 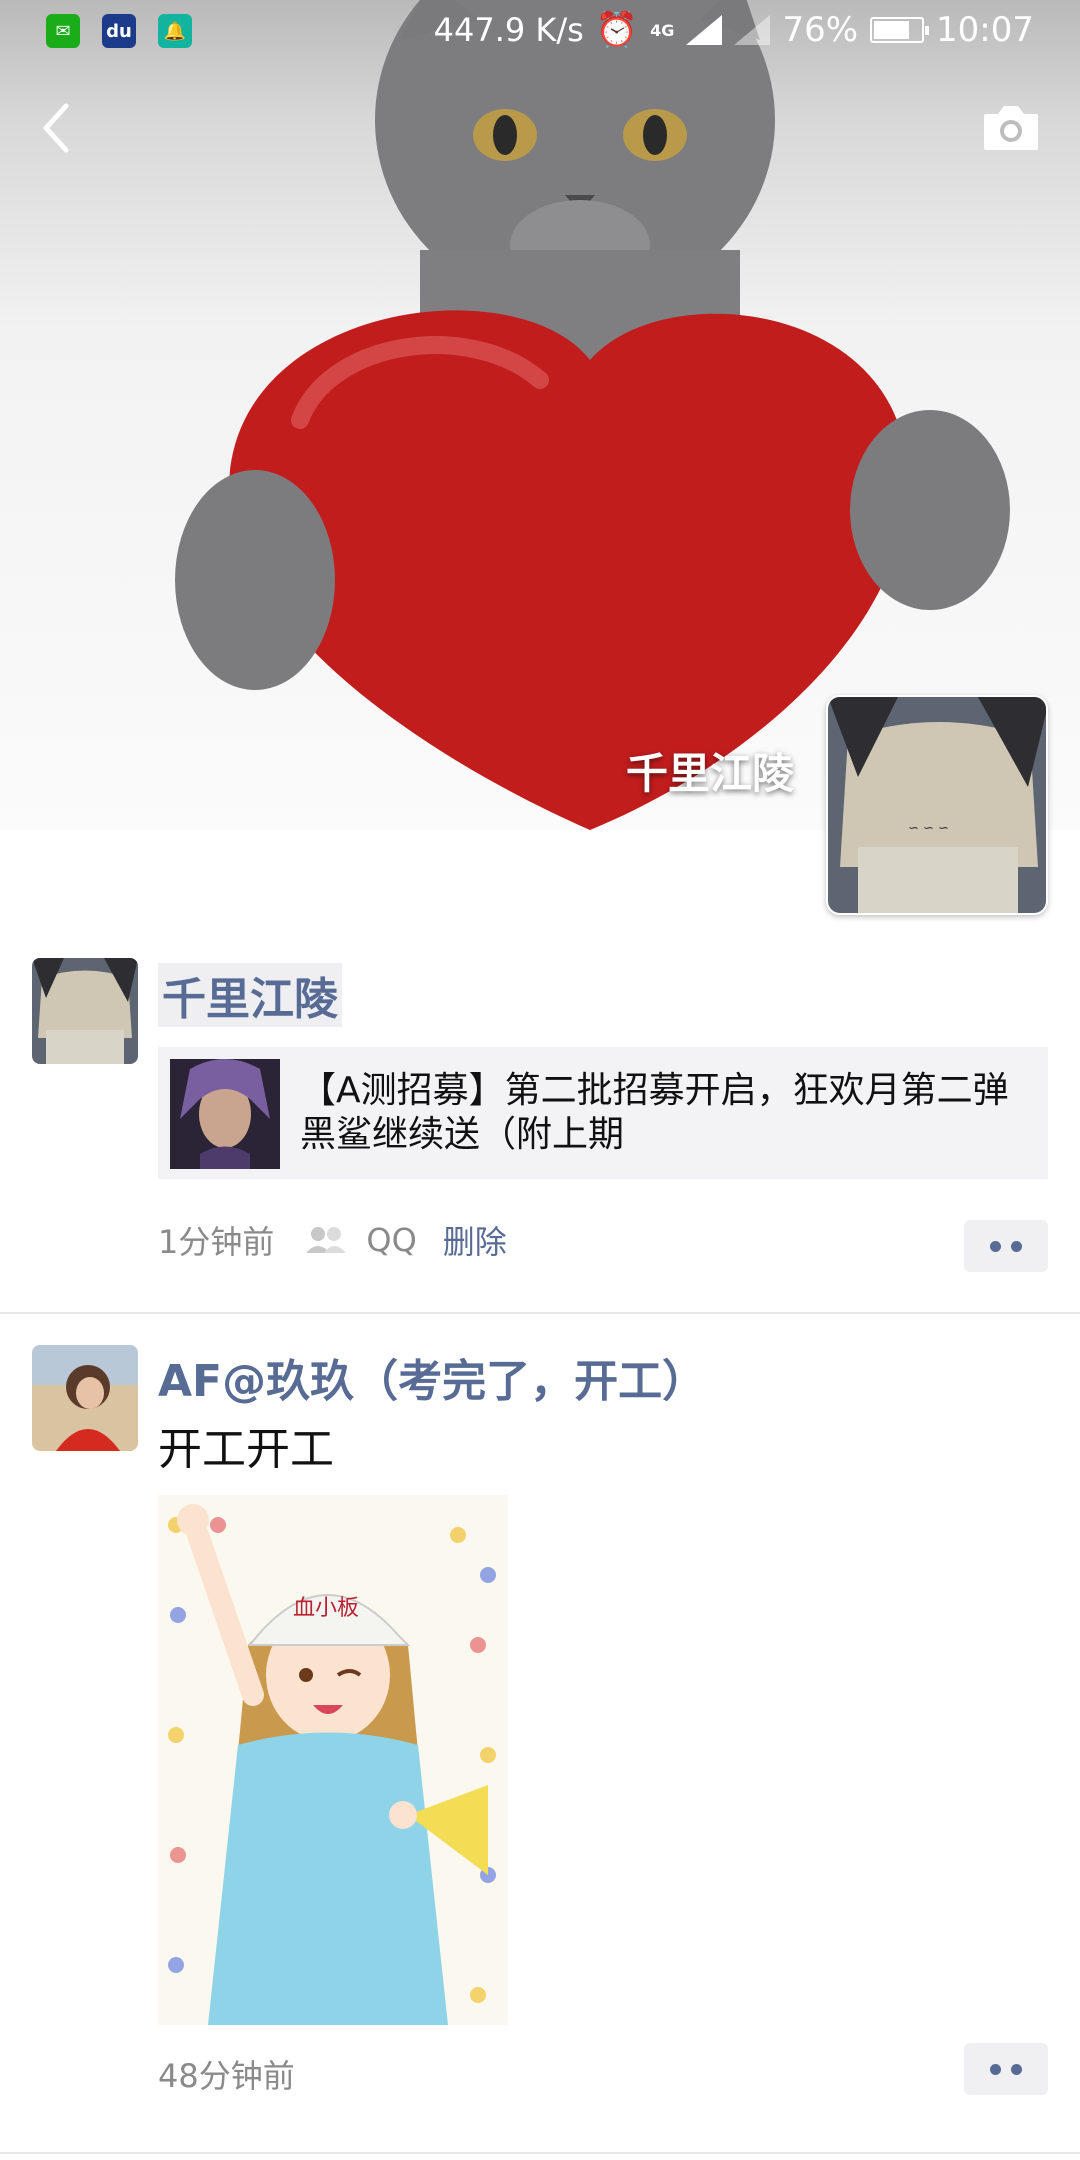 I want to click on back-button, so click(x=59, y=128).